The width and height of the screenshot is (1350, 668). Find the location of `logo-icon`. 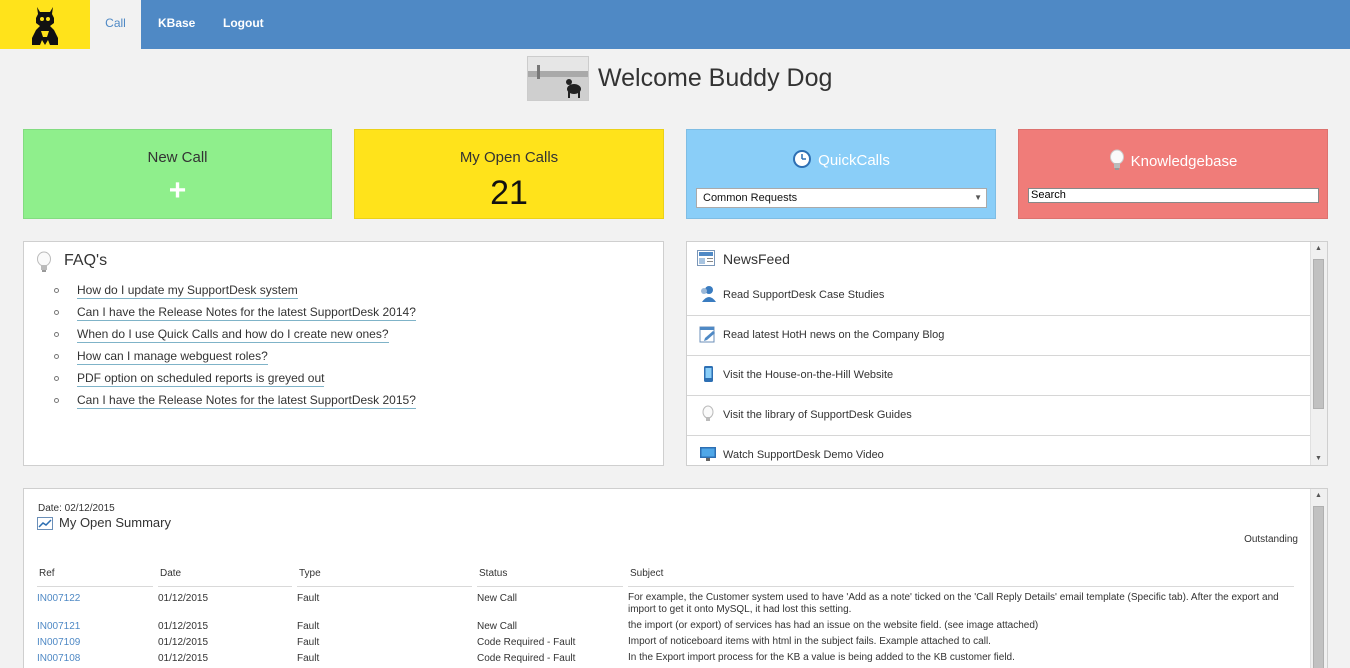

logo-icon is located at coordinates (45, 26).